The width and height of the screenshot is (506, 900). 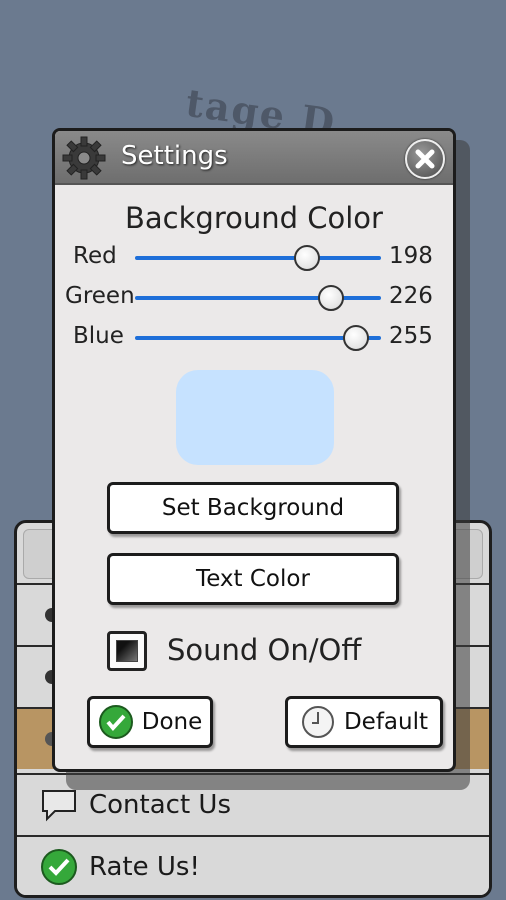 What do you see at coordinates (258, 298) in the screenshot?
I see `green-slider-track` at bounding box center [258, 298].